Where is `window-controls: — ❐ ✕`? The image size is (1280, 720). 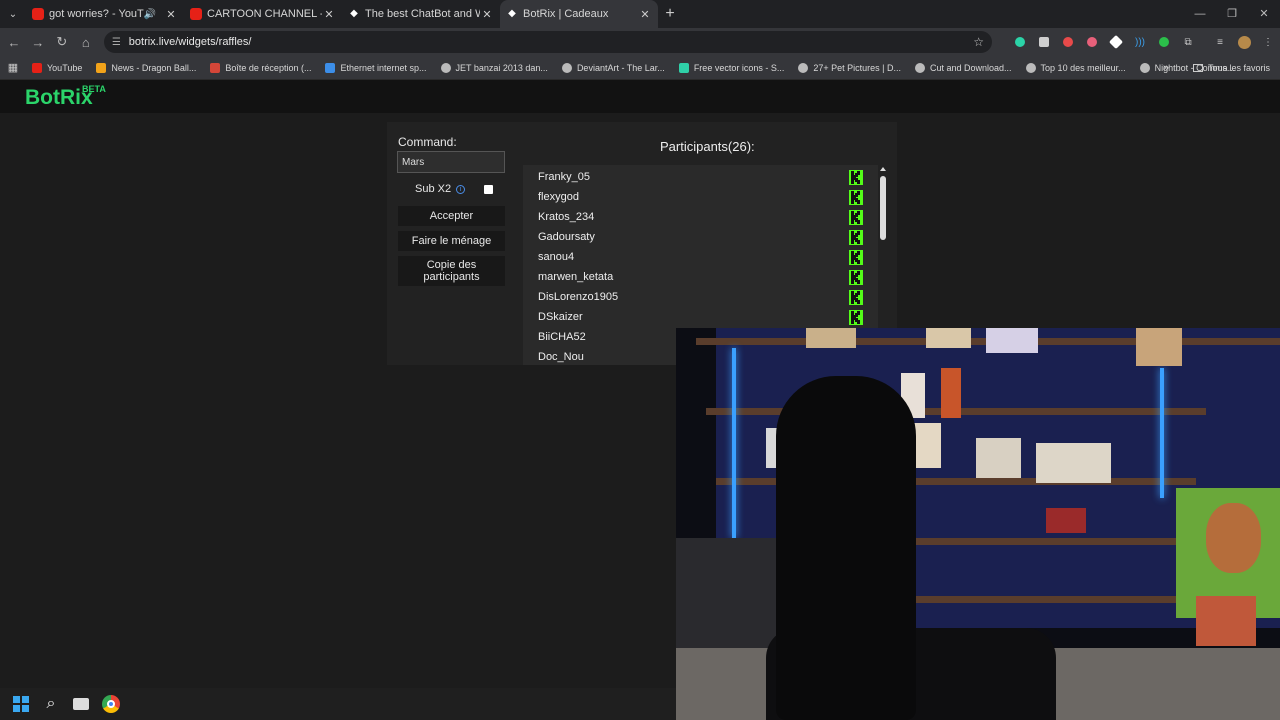
window-controls: — ❐ ✕ is located at coordinates (1232, 14).